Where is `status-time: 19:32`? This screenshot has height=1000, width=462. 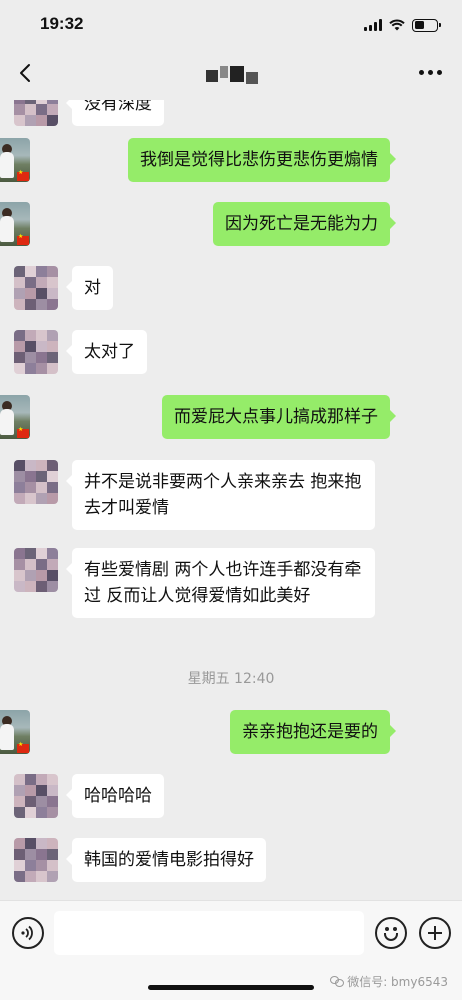 status-time: 19:32 is located at coordinates (62, 23).